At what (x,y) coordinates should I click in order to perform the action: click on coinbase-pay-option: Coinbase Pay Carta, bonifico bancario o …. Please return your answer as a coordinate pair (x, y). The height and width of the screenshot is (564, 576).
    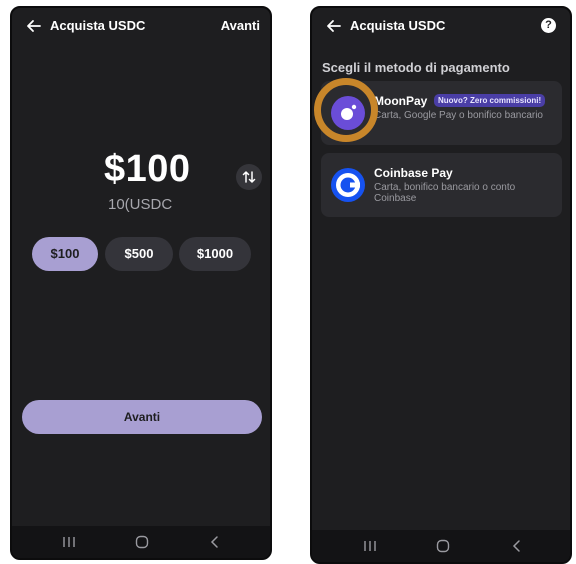
    Looking at the image, I should click on (441, 185).